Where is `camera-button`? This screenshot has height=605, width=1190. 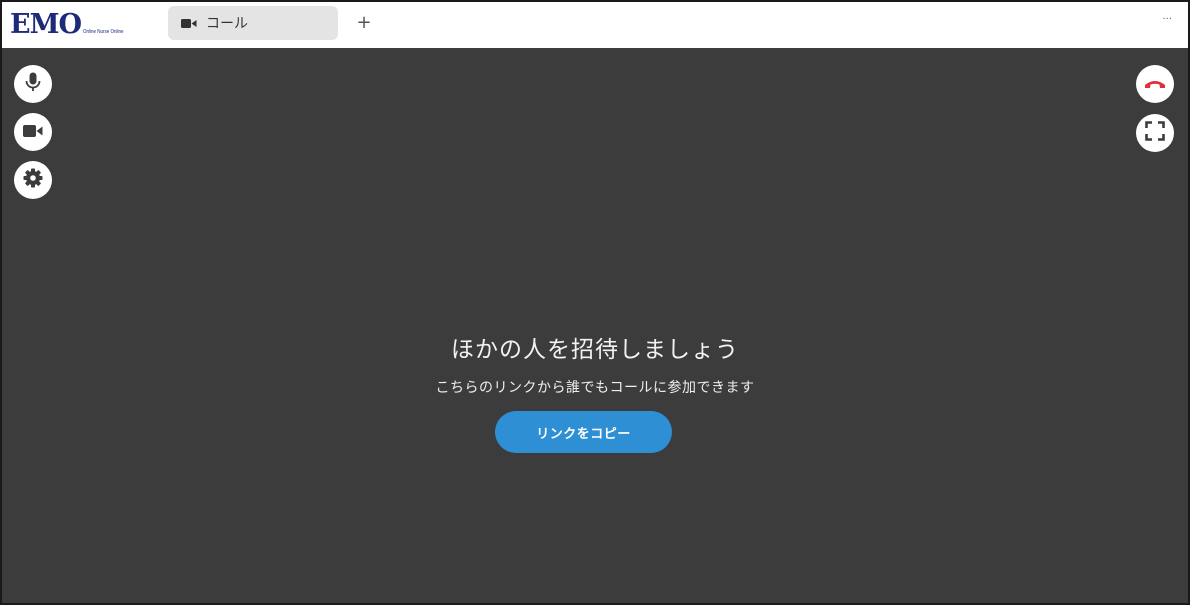 camera-button is located at coordinates (33, 132).